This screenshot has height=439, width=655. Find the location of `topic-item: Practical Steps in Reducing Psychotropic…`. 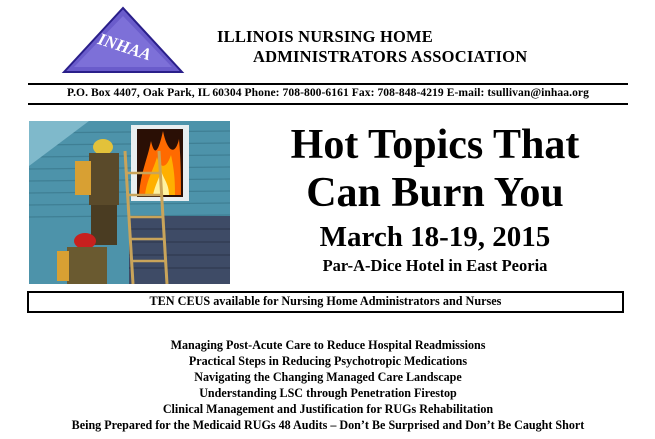

topic-item: Practical Steps in Reducing Psychotropic… is located at coordinates (328, 360).